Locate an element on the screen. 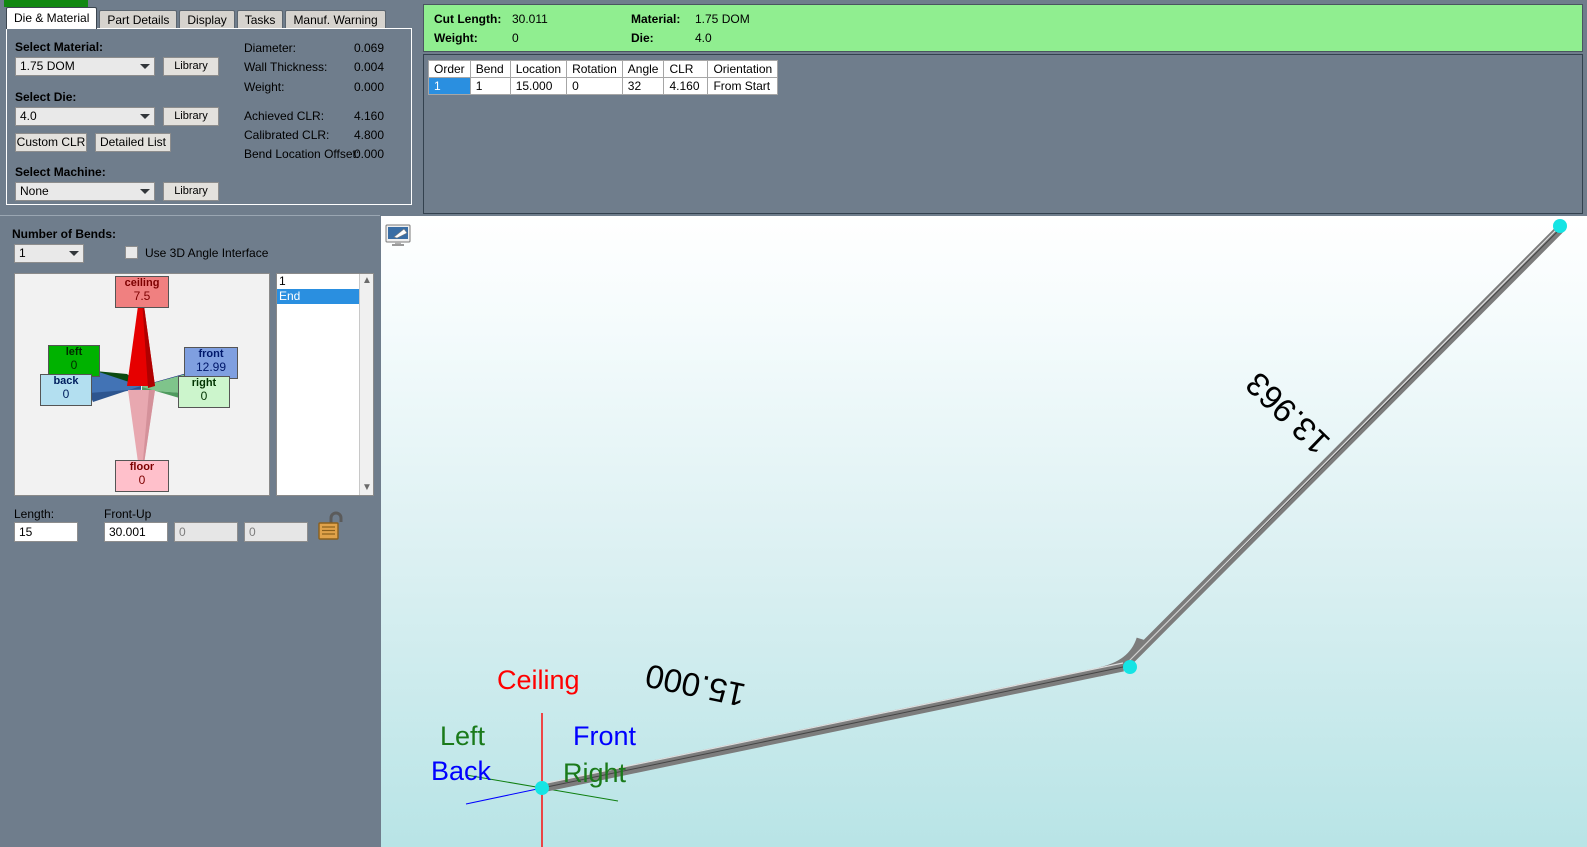 This screenshot has width=1587, height=847. star-tag-ceiling: ceiling 7.5 is located at coordinates (142, 292).